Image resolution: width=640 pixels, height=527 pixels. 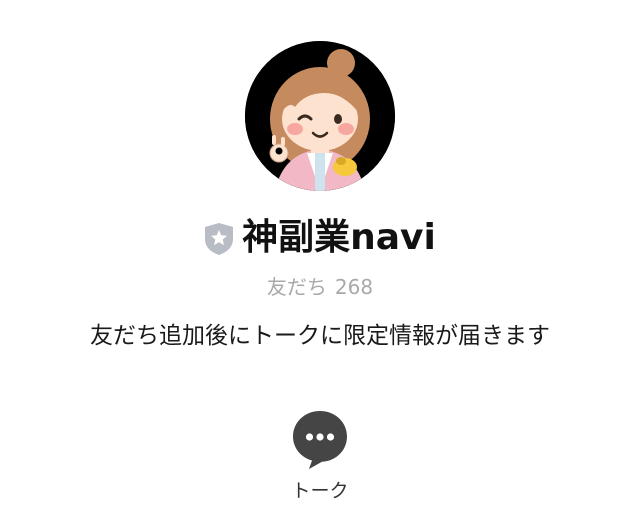 I want to click on friends-count-row: 友だち 268, so click(x=320, y=287).